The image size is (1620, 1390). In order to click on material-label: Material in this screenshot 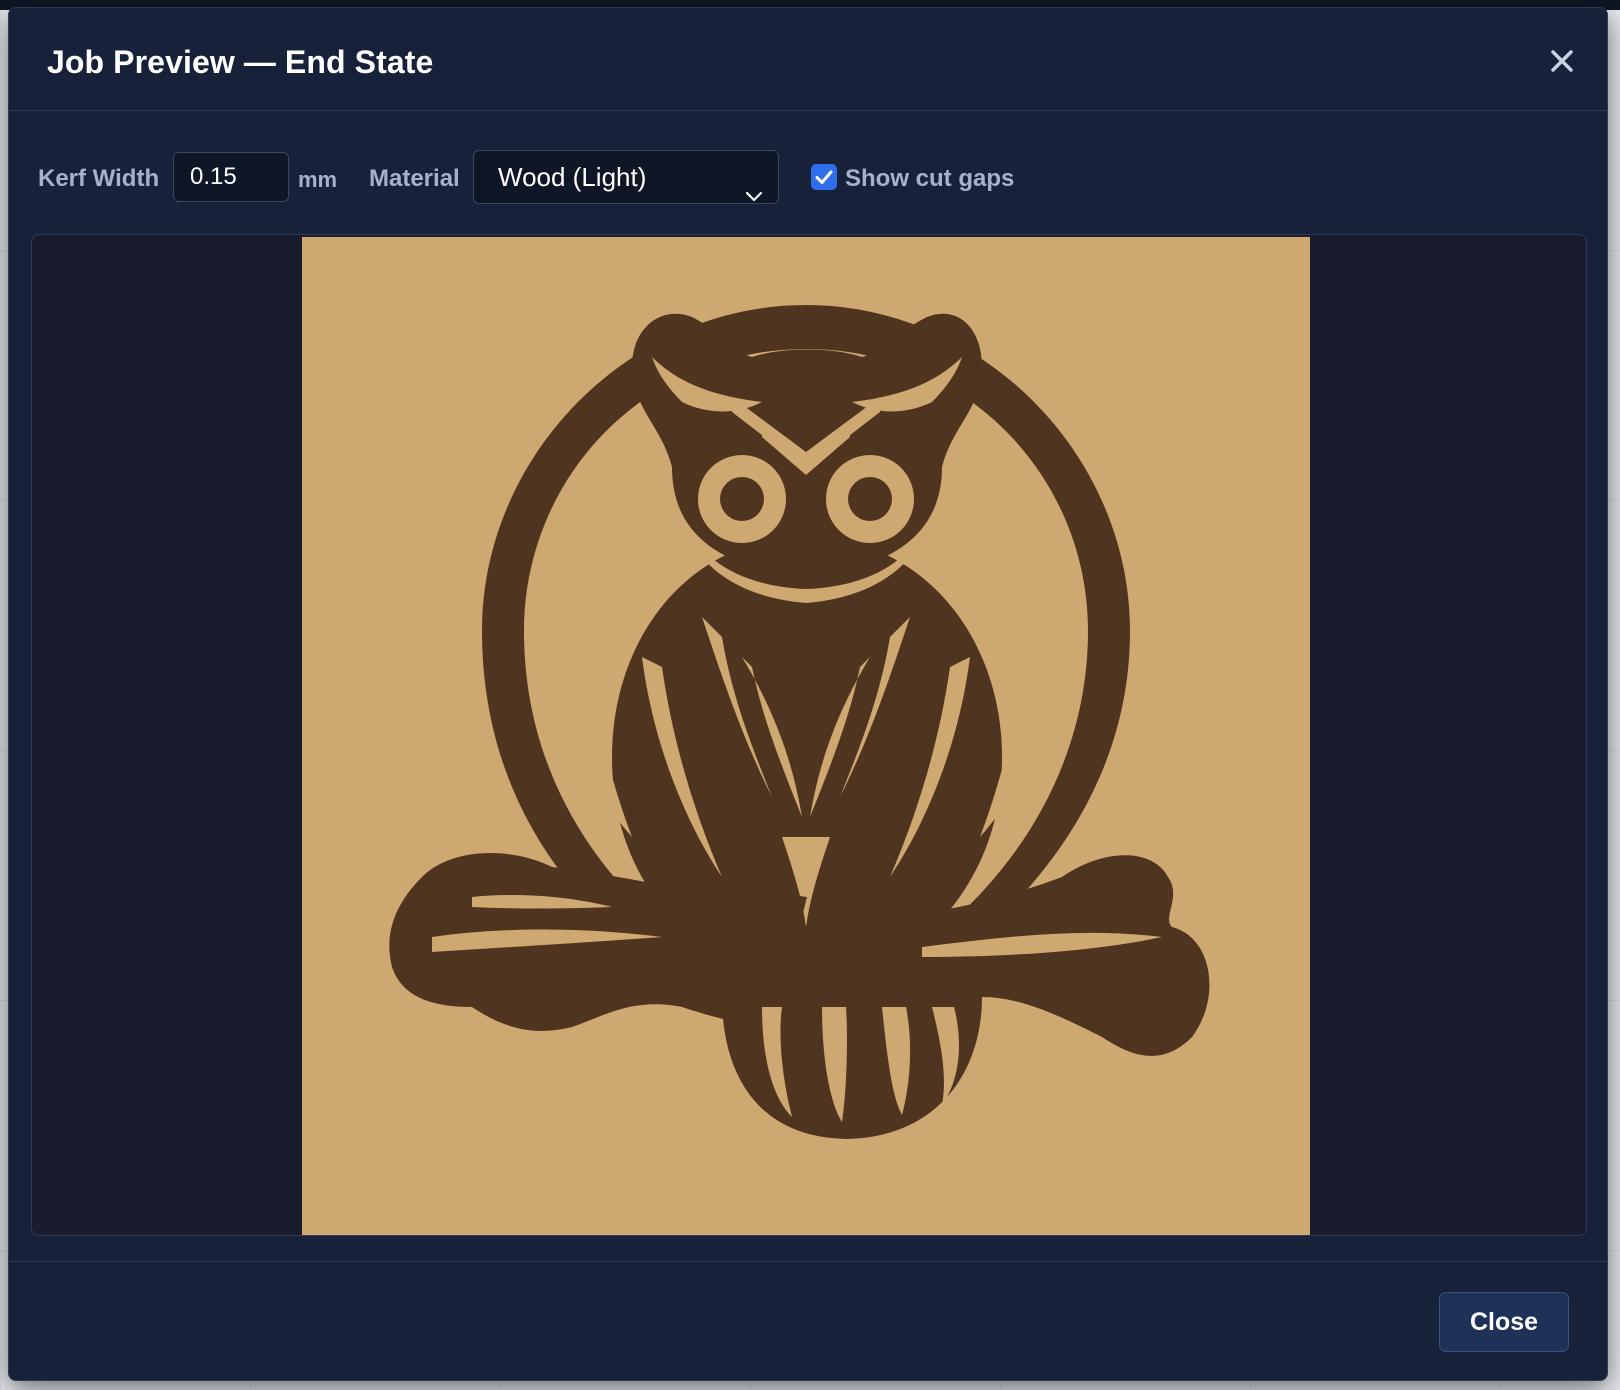, I will do `click(414, 178)`.